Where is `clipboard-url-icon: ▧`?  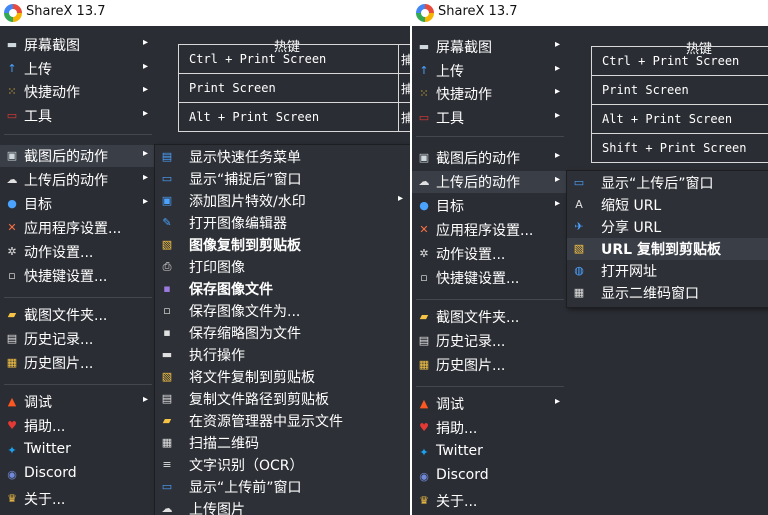 clipboard-url-icon: ▧ is located at coordinates (579, 248).